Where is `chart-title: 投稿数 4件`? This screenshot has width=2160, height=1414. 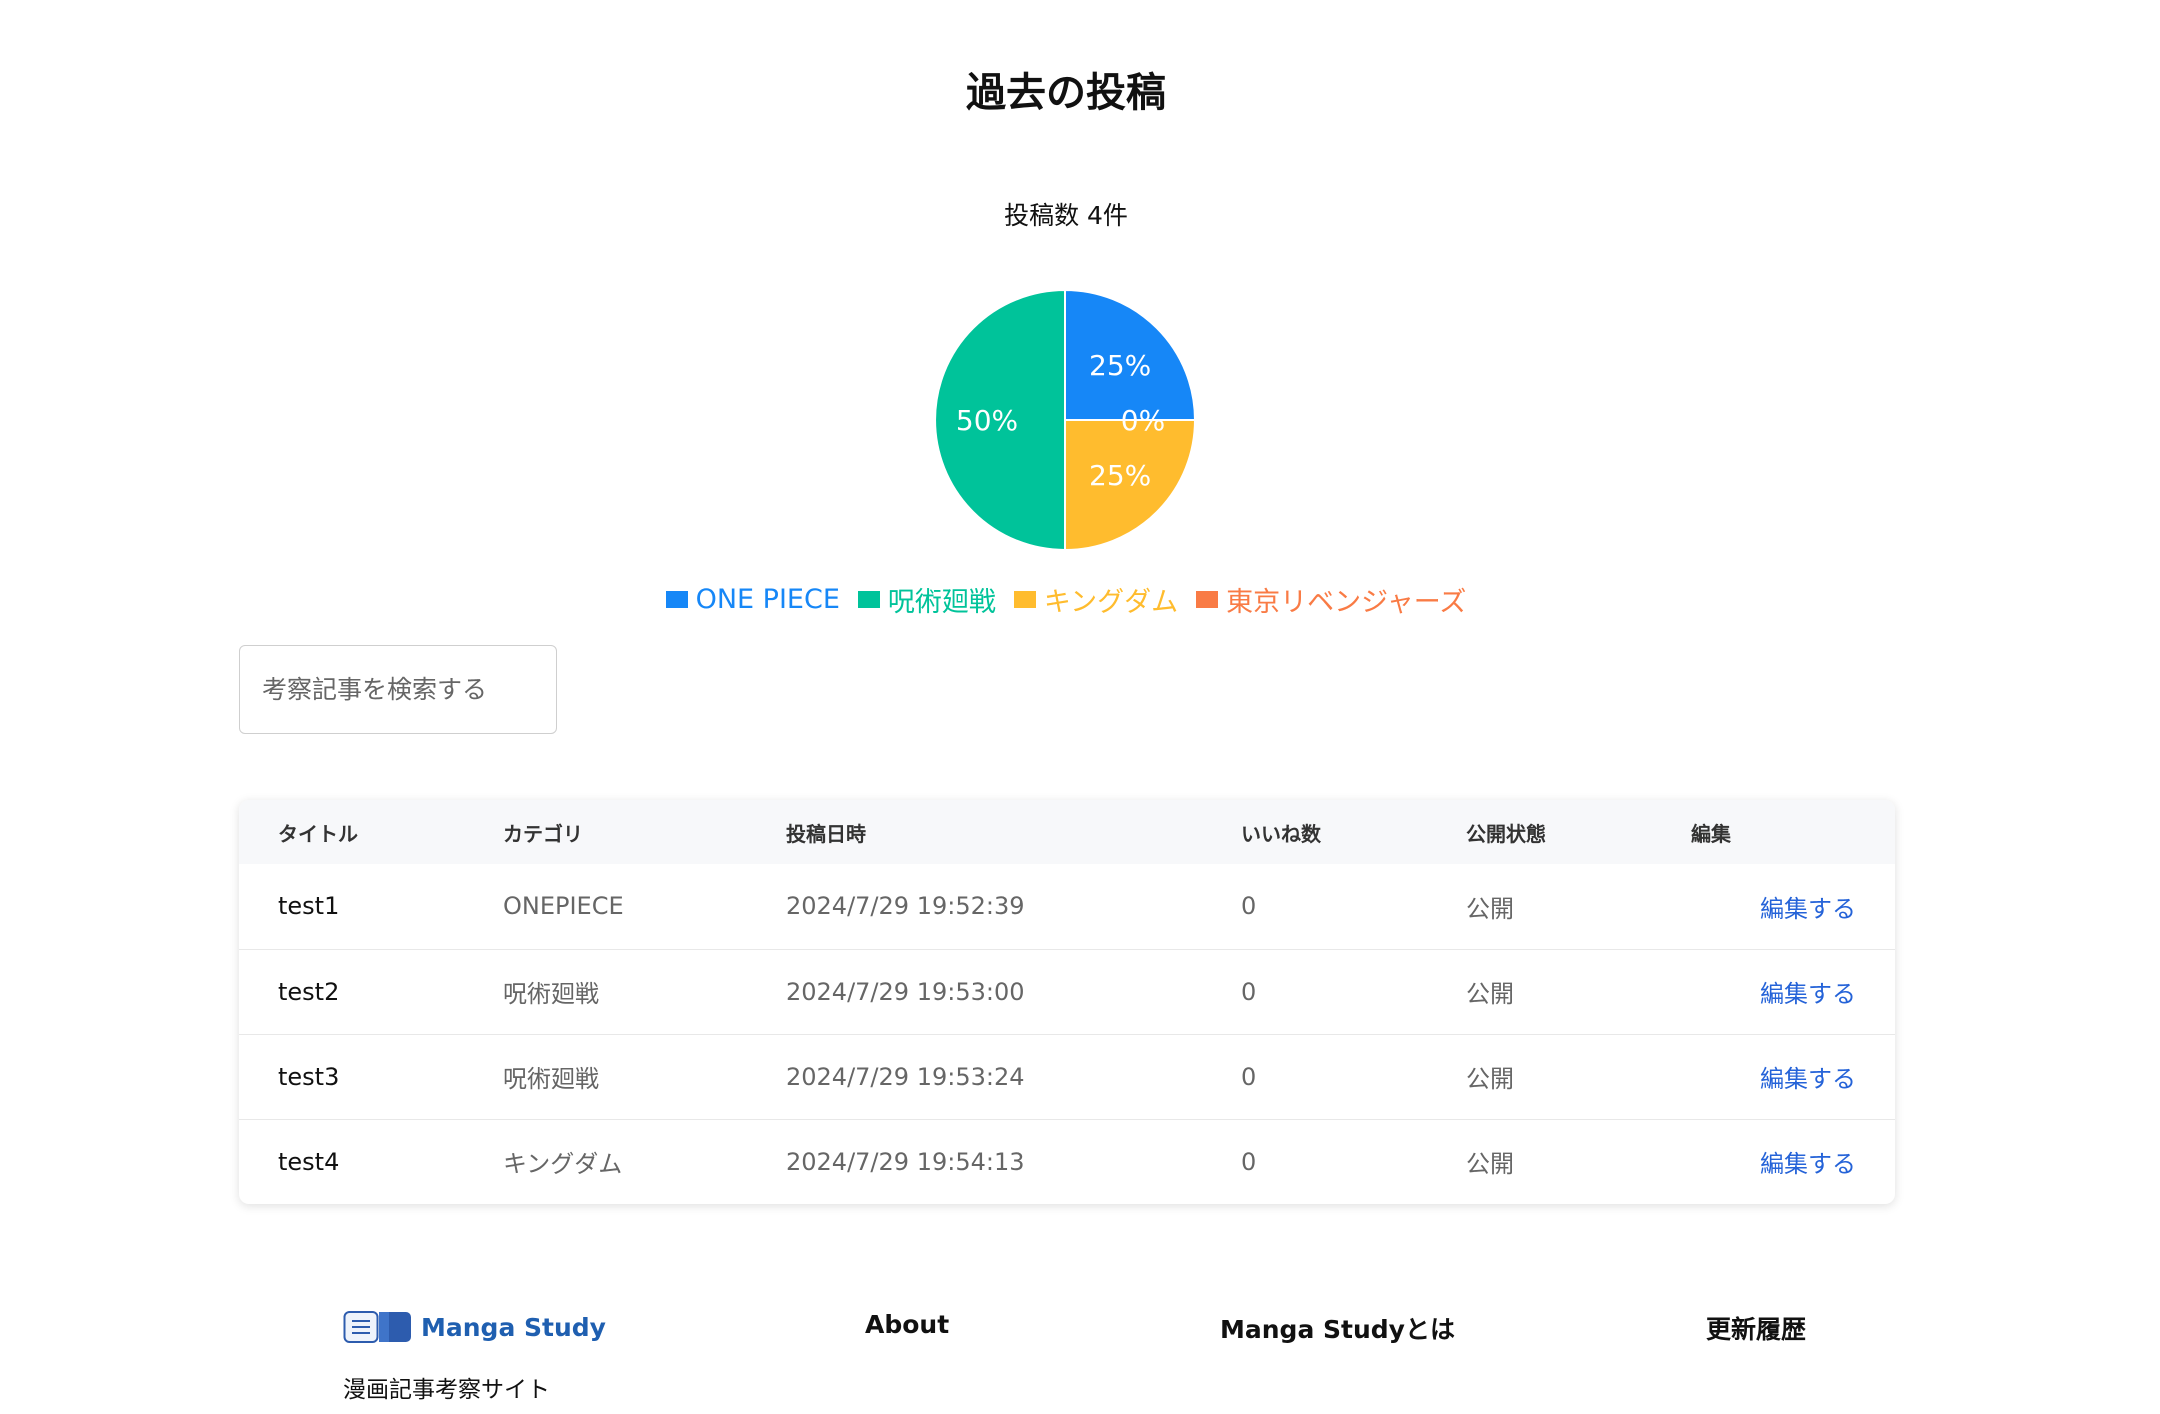
chart-title: 投稿数 4件 is located at coordinates (1066, 215).